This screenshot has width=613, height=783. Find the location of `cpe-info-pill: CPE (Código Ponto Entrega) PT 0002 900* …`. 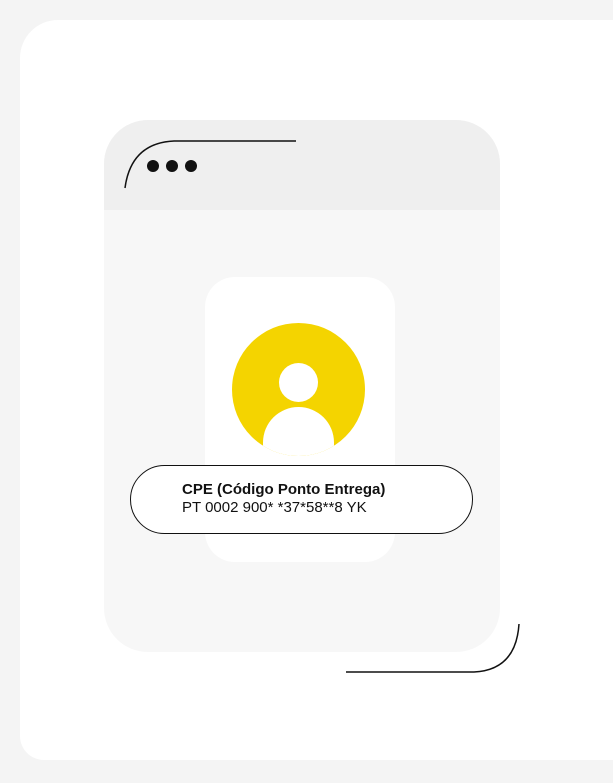

cpe-info-pill: CPE (Código Ponto Entrega) PT 0002 900* … is located at coordinates (301, 499).